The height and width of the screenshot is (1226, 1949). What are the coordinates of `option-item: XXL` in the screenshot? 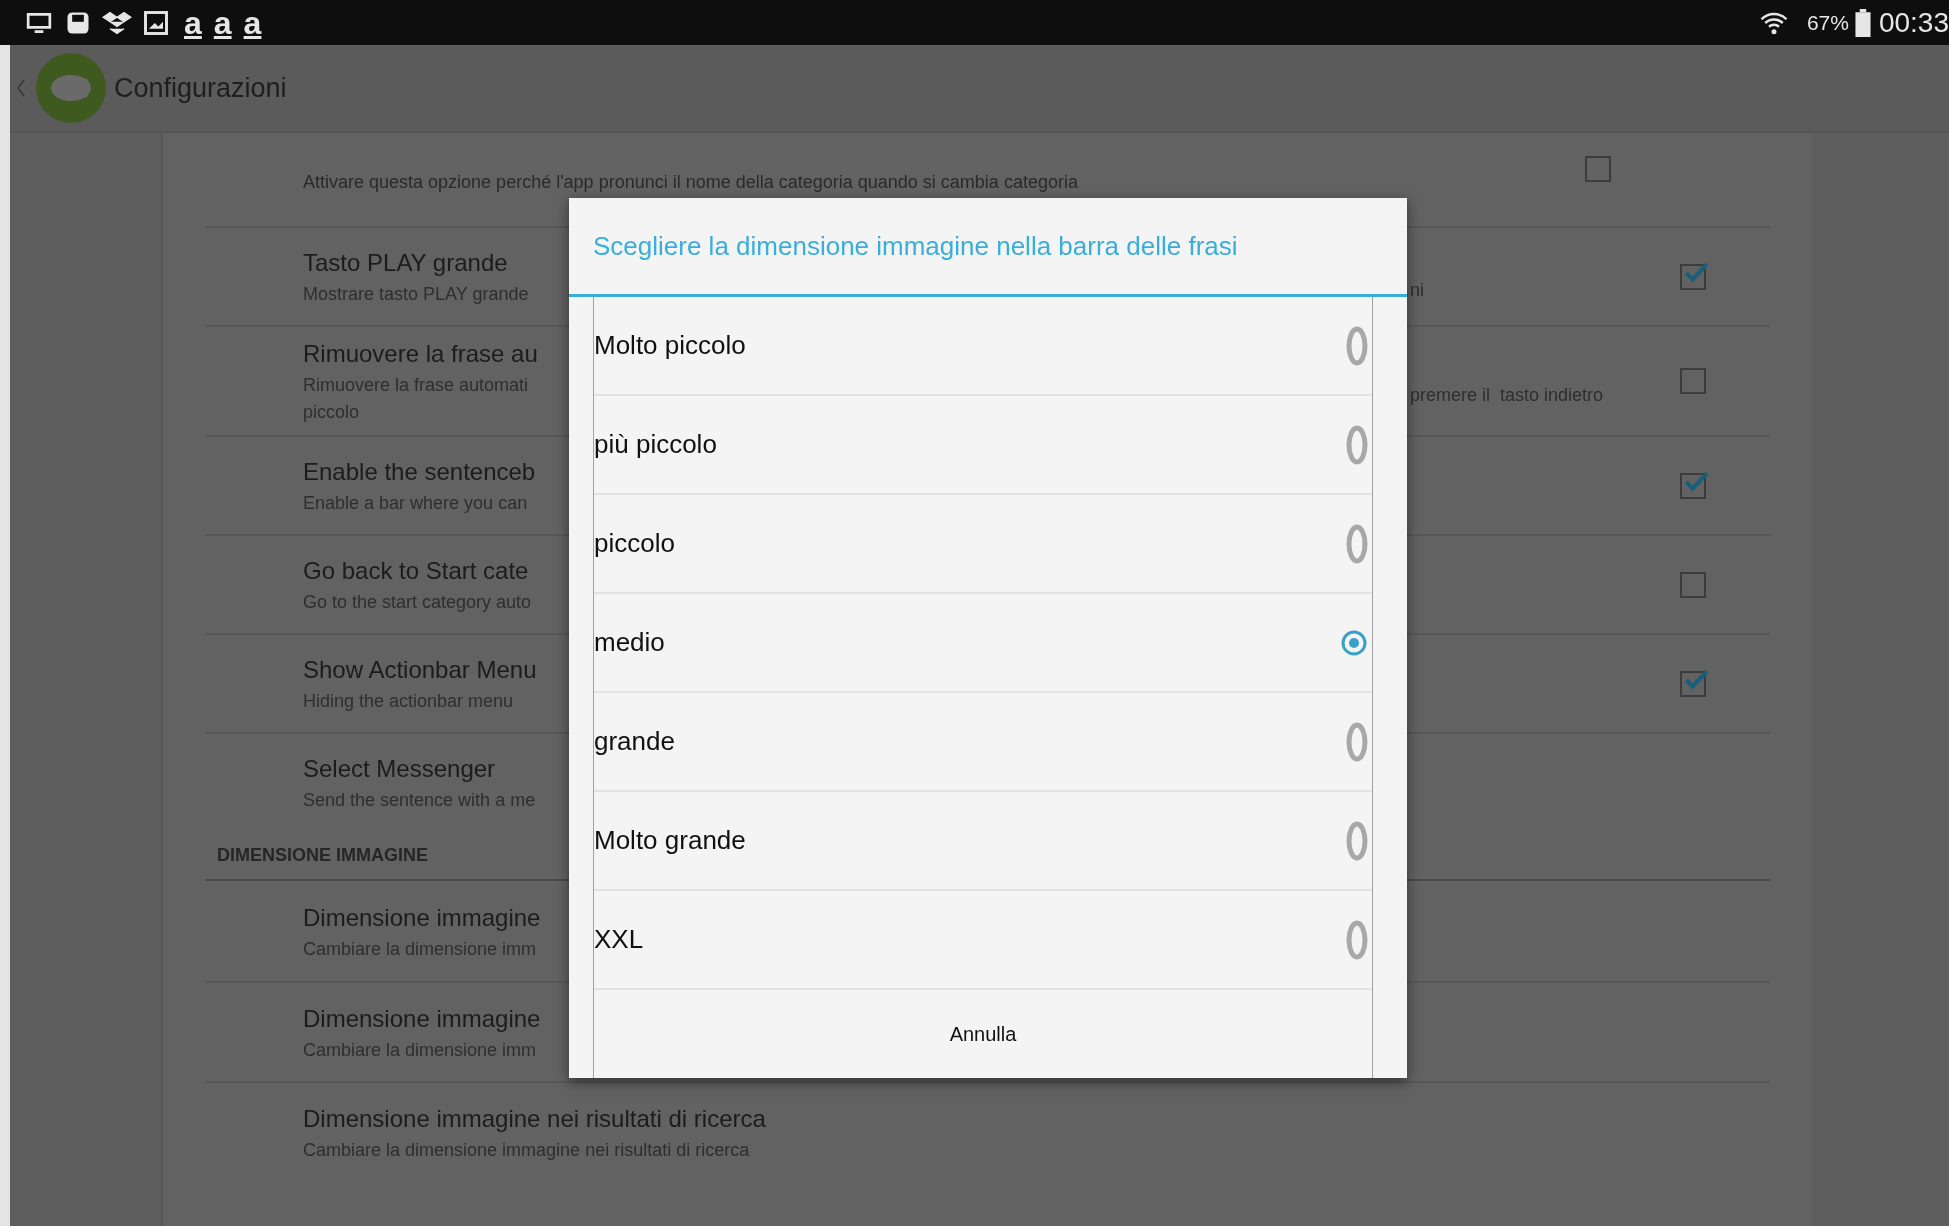 It's located at (983, 940).